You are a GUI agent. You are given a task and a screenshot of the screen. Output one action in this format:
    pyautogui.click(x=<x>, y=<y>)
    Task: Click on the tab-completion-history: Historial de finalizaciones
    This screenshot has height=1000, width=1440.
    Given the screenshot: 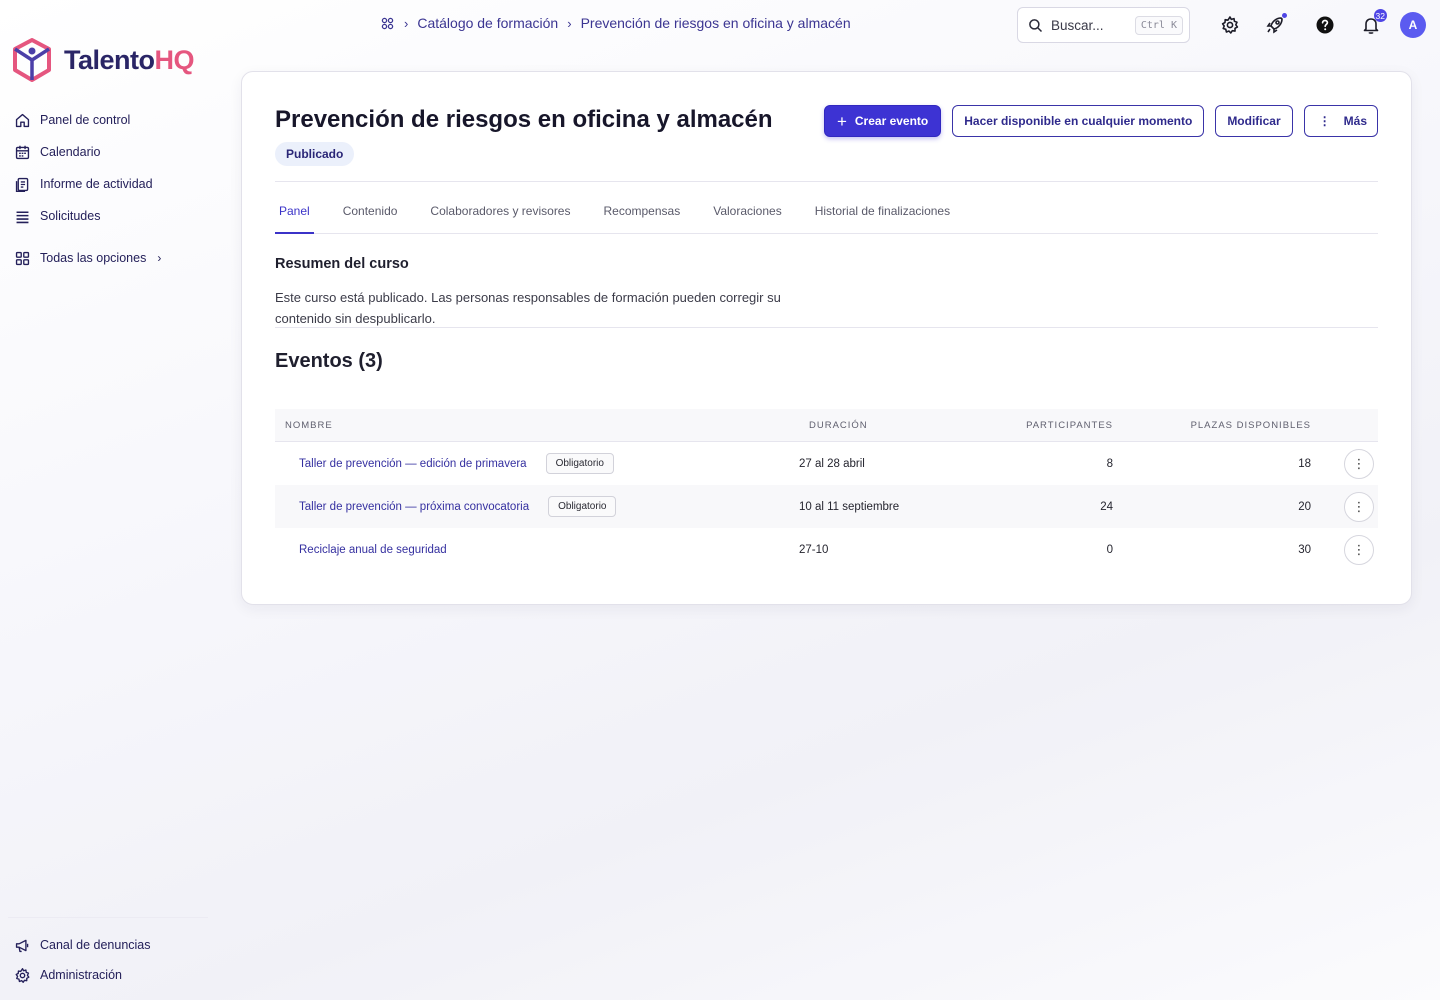 What is the action you would take?
    pyautogui.click(x=882, y=217)
    